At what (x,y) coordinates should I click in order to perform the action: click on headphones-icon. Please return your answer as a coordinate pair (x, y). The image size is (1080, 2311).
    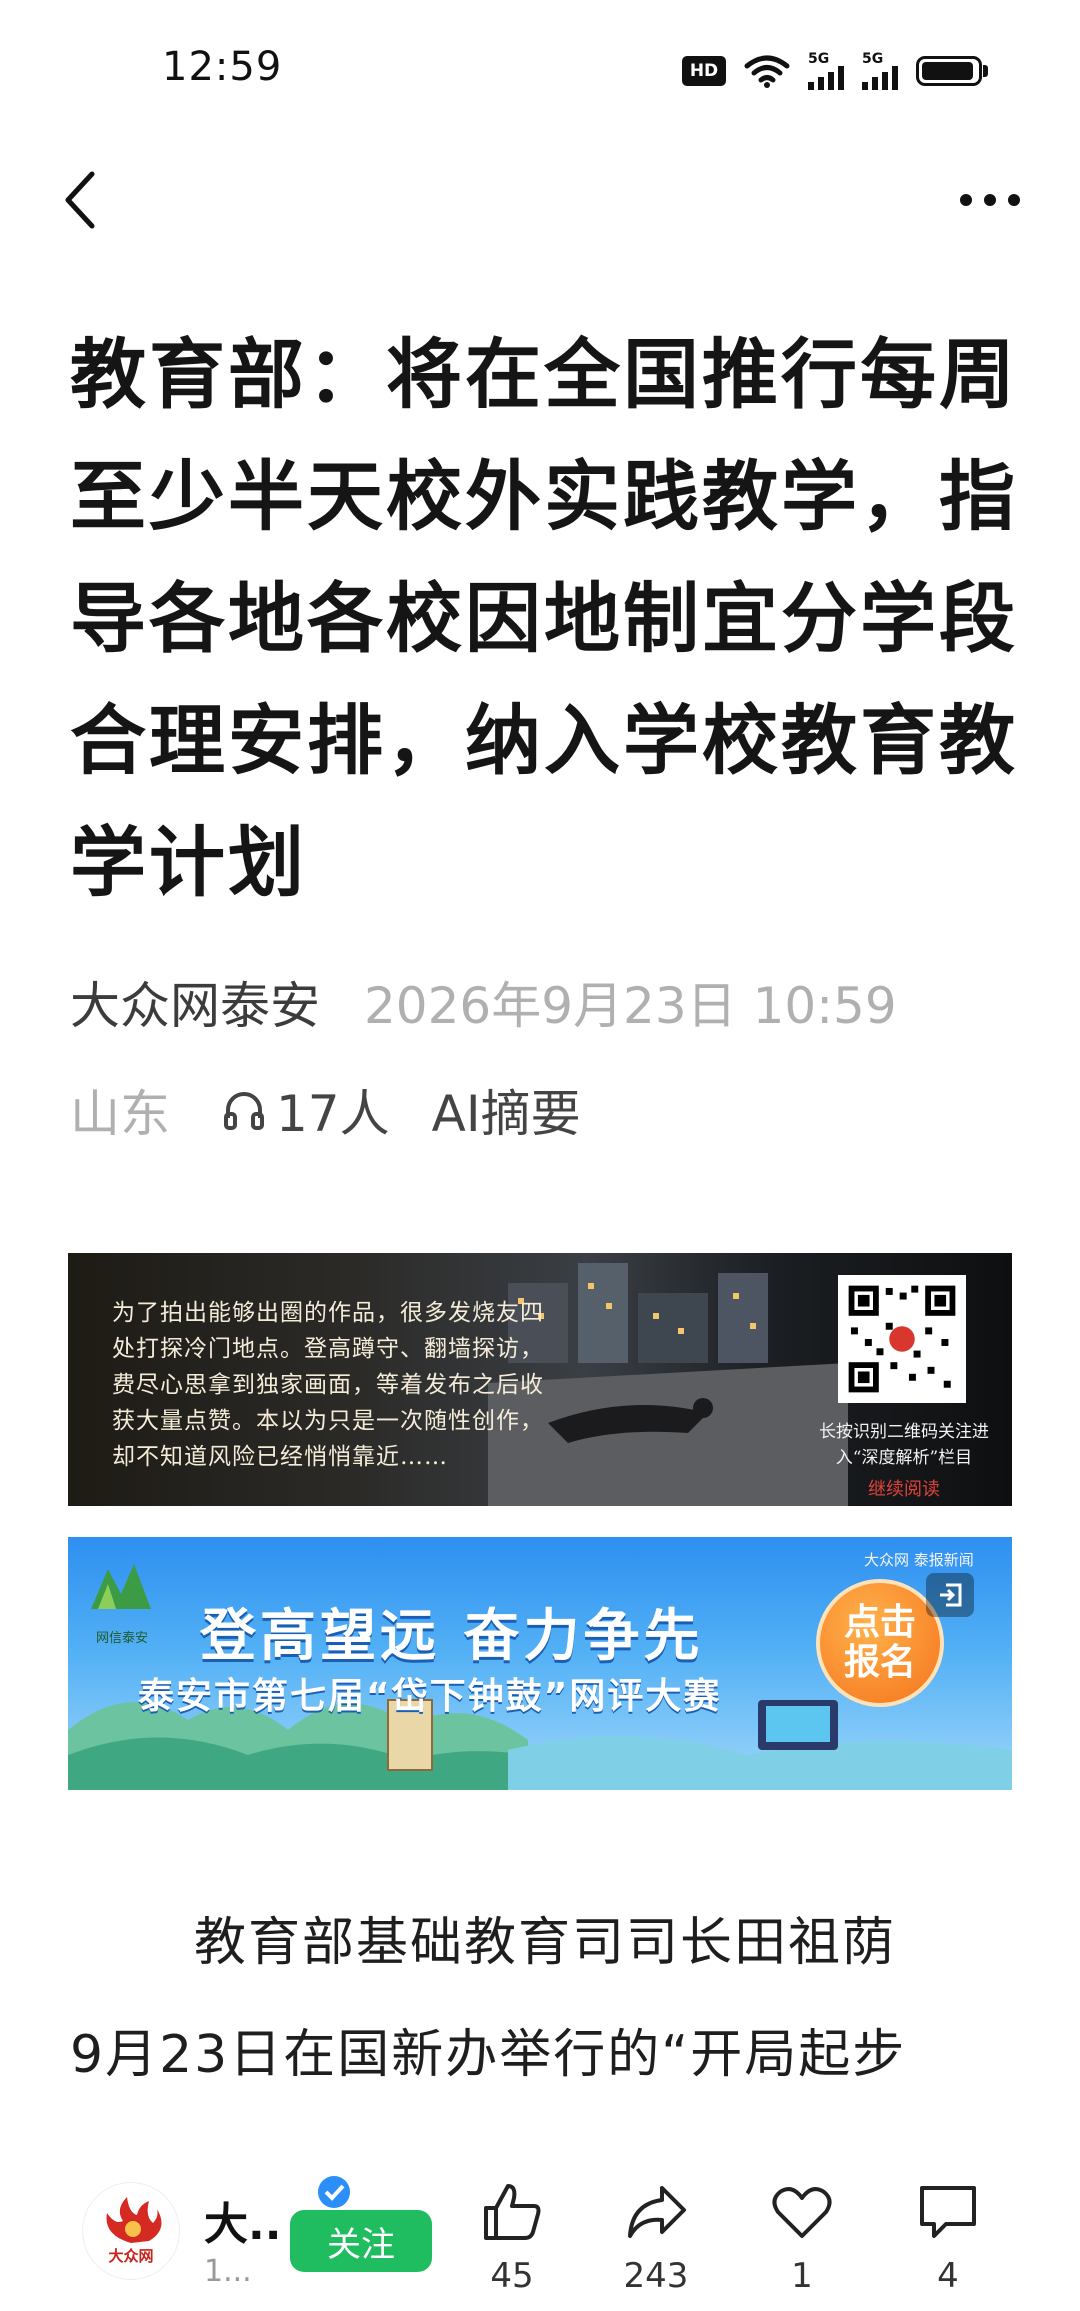
    Looking at the image, I should click on (244, 1111).